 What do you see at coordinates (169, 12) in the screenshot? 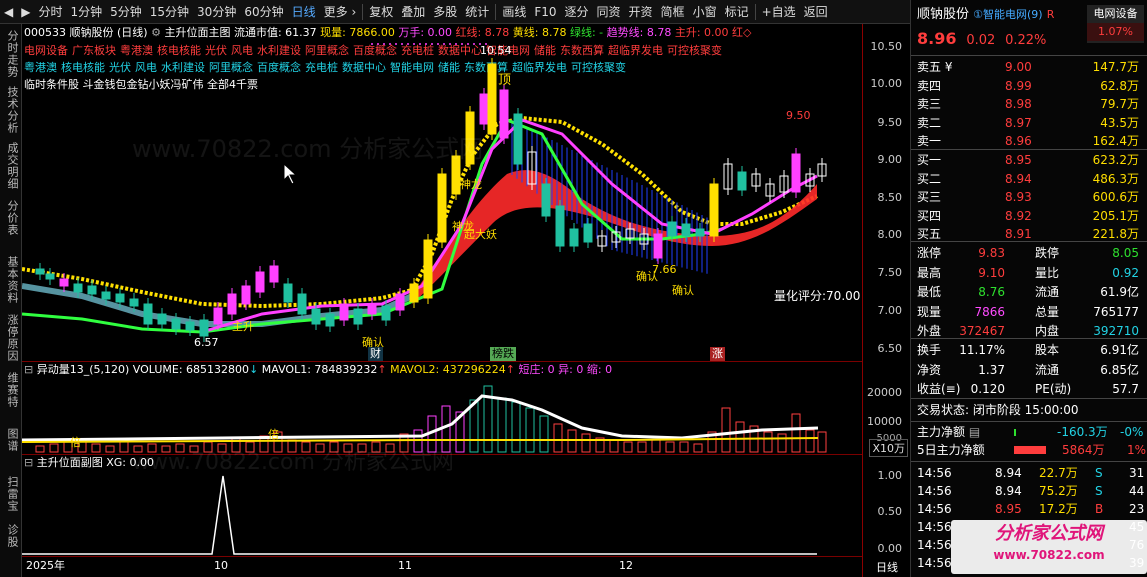
I see `toolbar-item: 15分钟` at bounding box center [169, 12].